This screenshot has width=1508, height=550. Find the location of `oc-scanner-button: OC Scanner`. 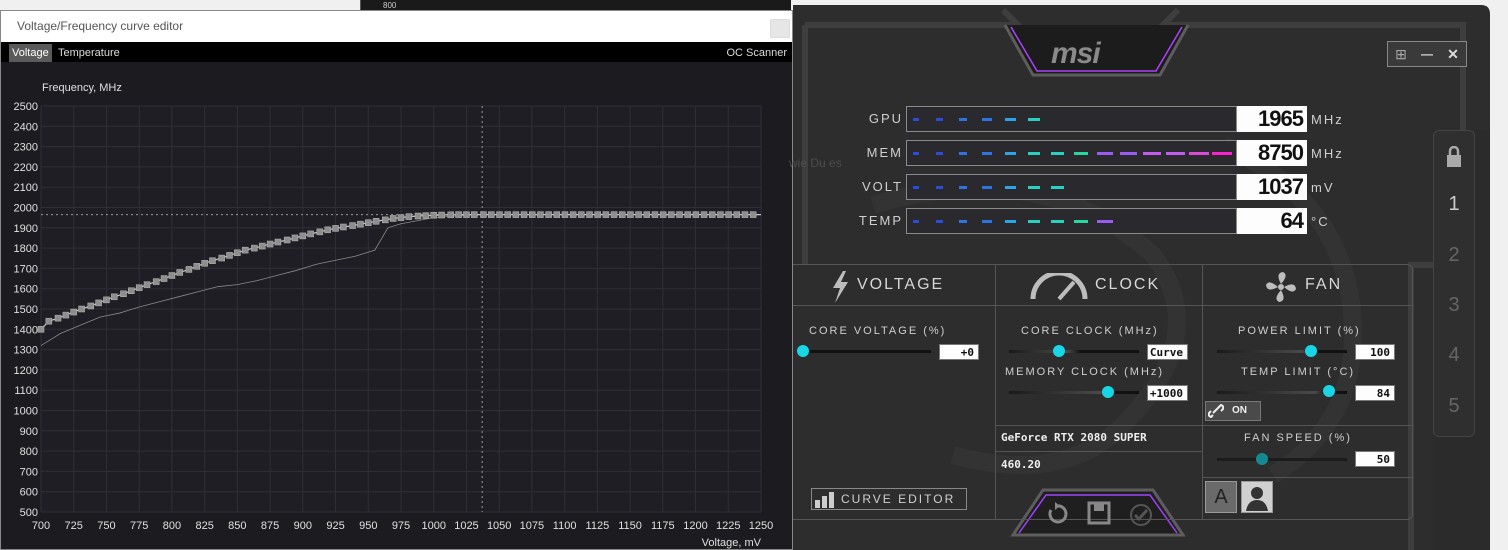

oc-scanner-button: OC Scanner is located at coordinates (756, 53).